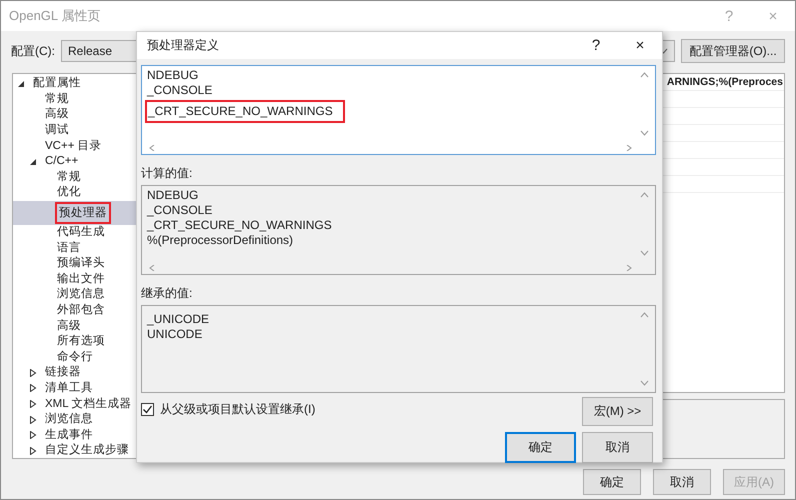  I want to click on tree-item-label: 代码生成, so click(81, 232).